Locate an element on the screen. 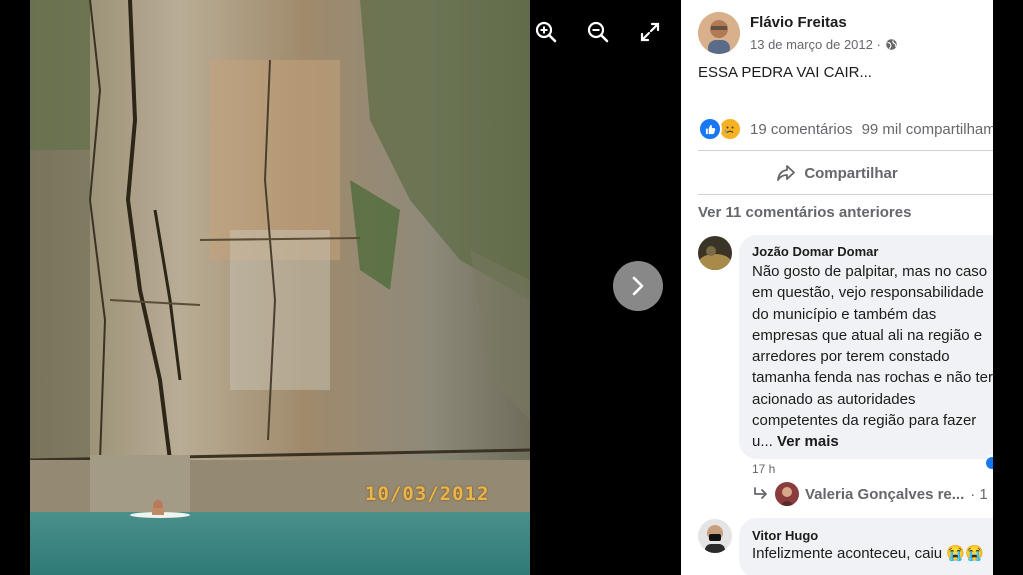  comments-count: 19 comentários is located at coordinates (801, 129).